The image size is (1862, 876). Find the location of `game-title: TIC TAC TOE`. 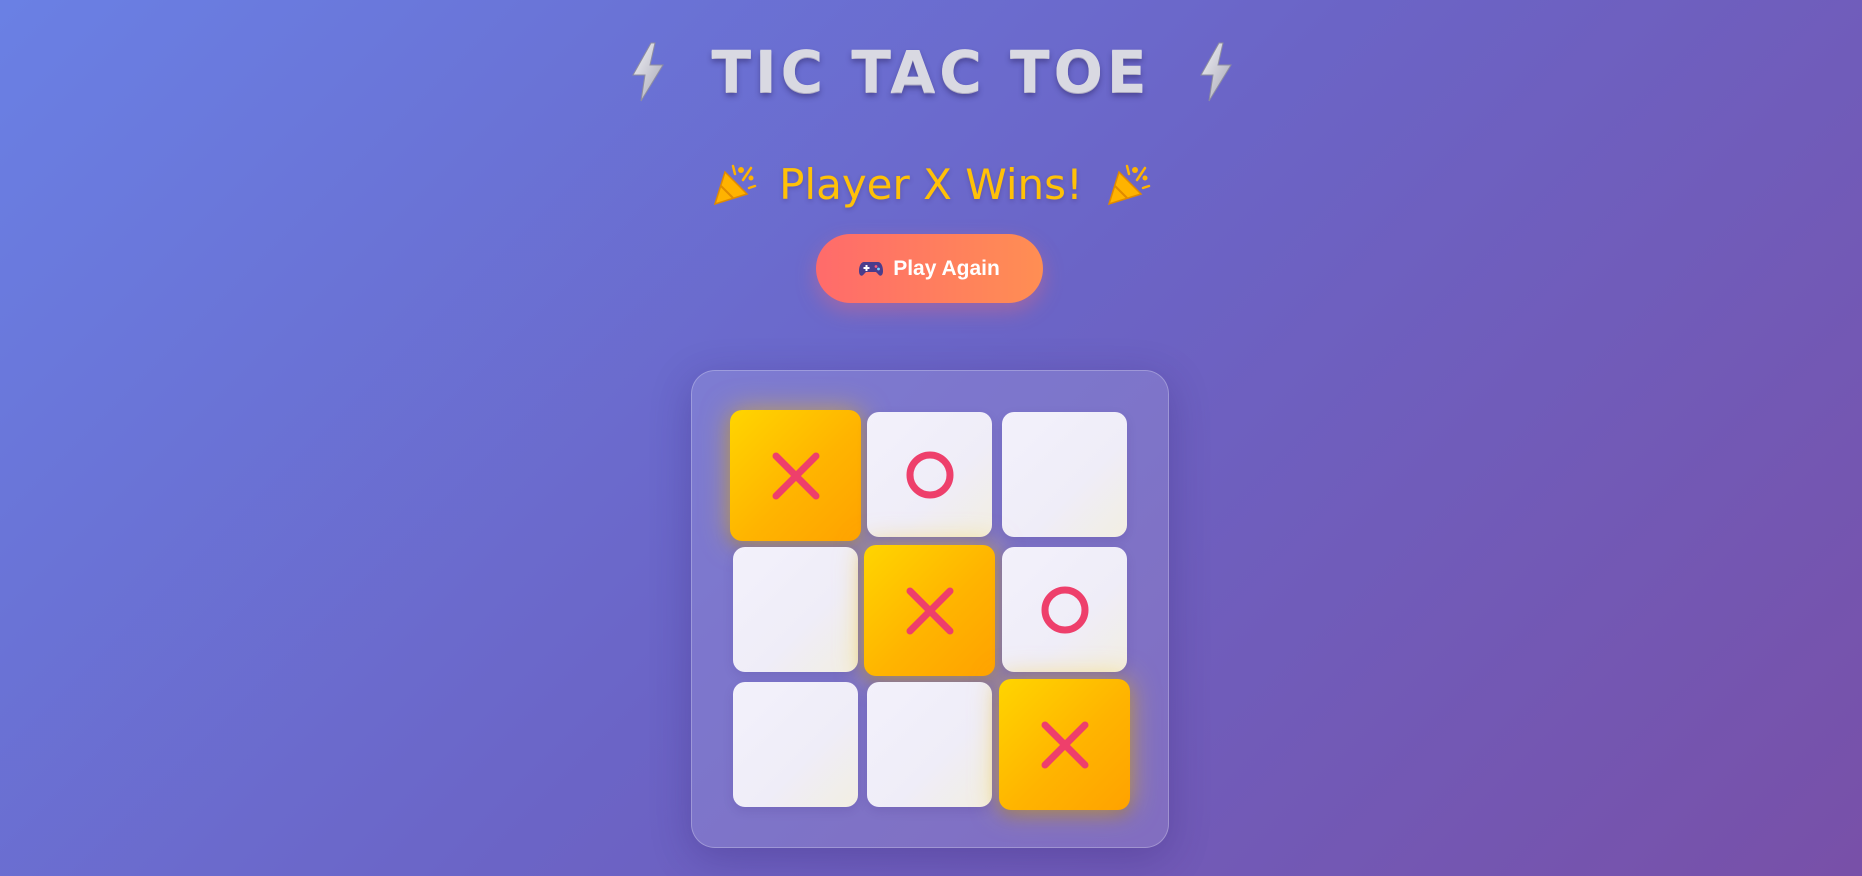

game-title: TIC TAC TOE is located at coordinates (931, 72).